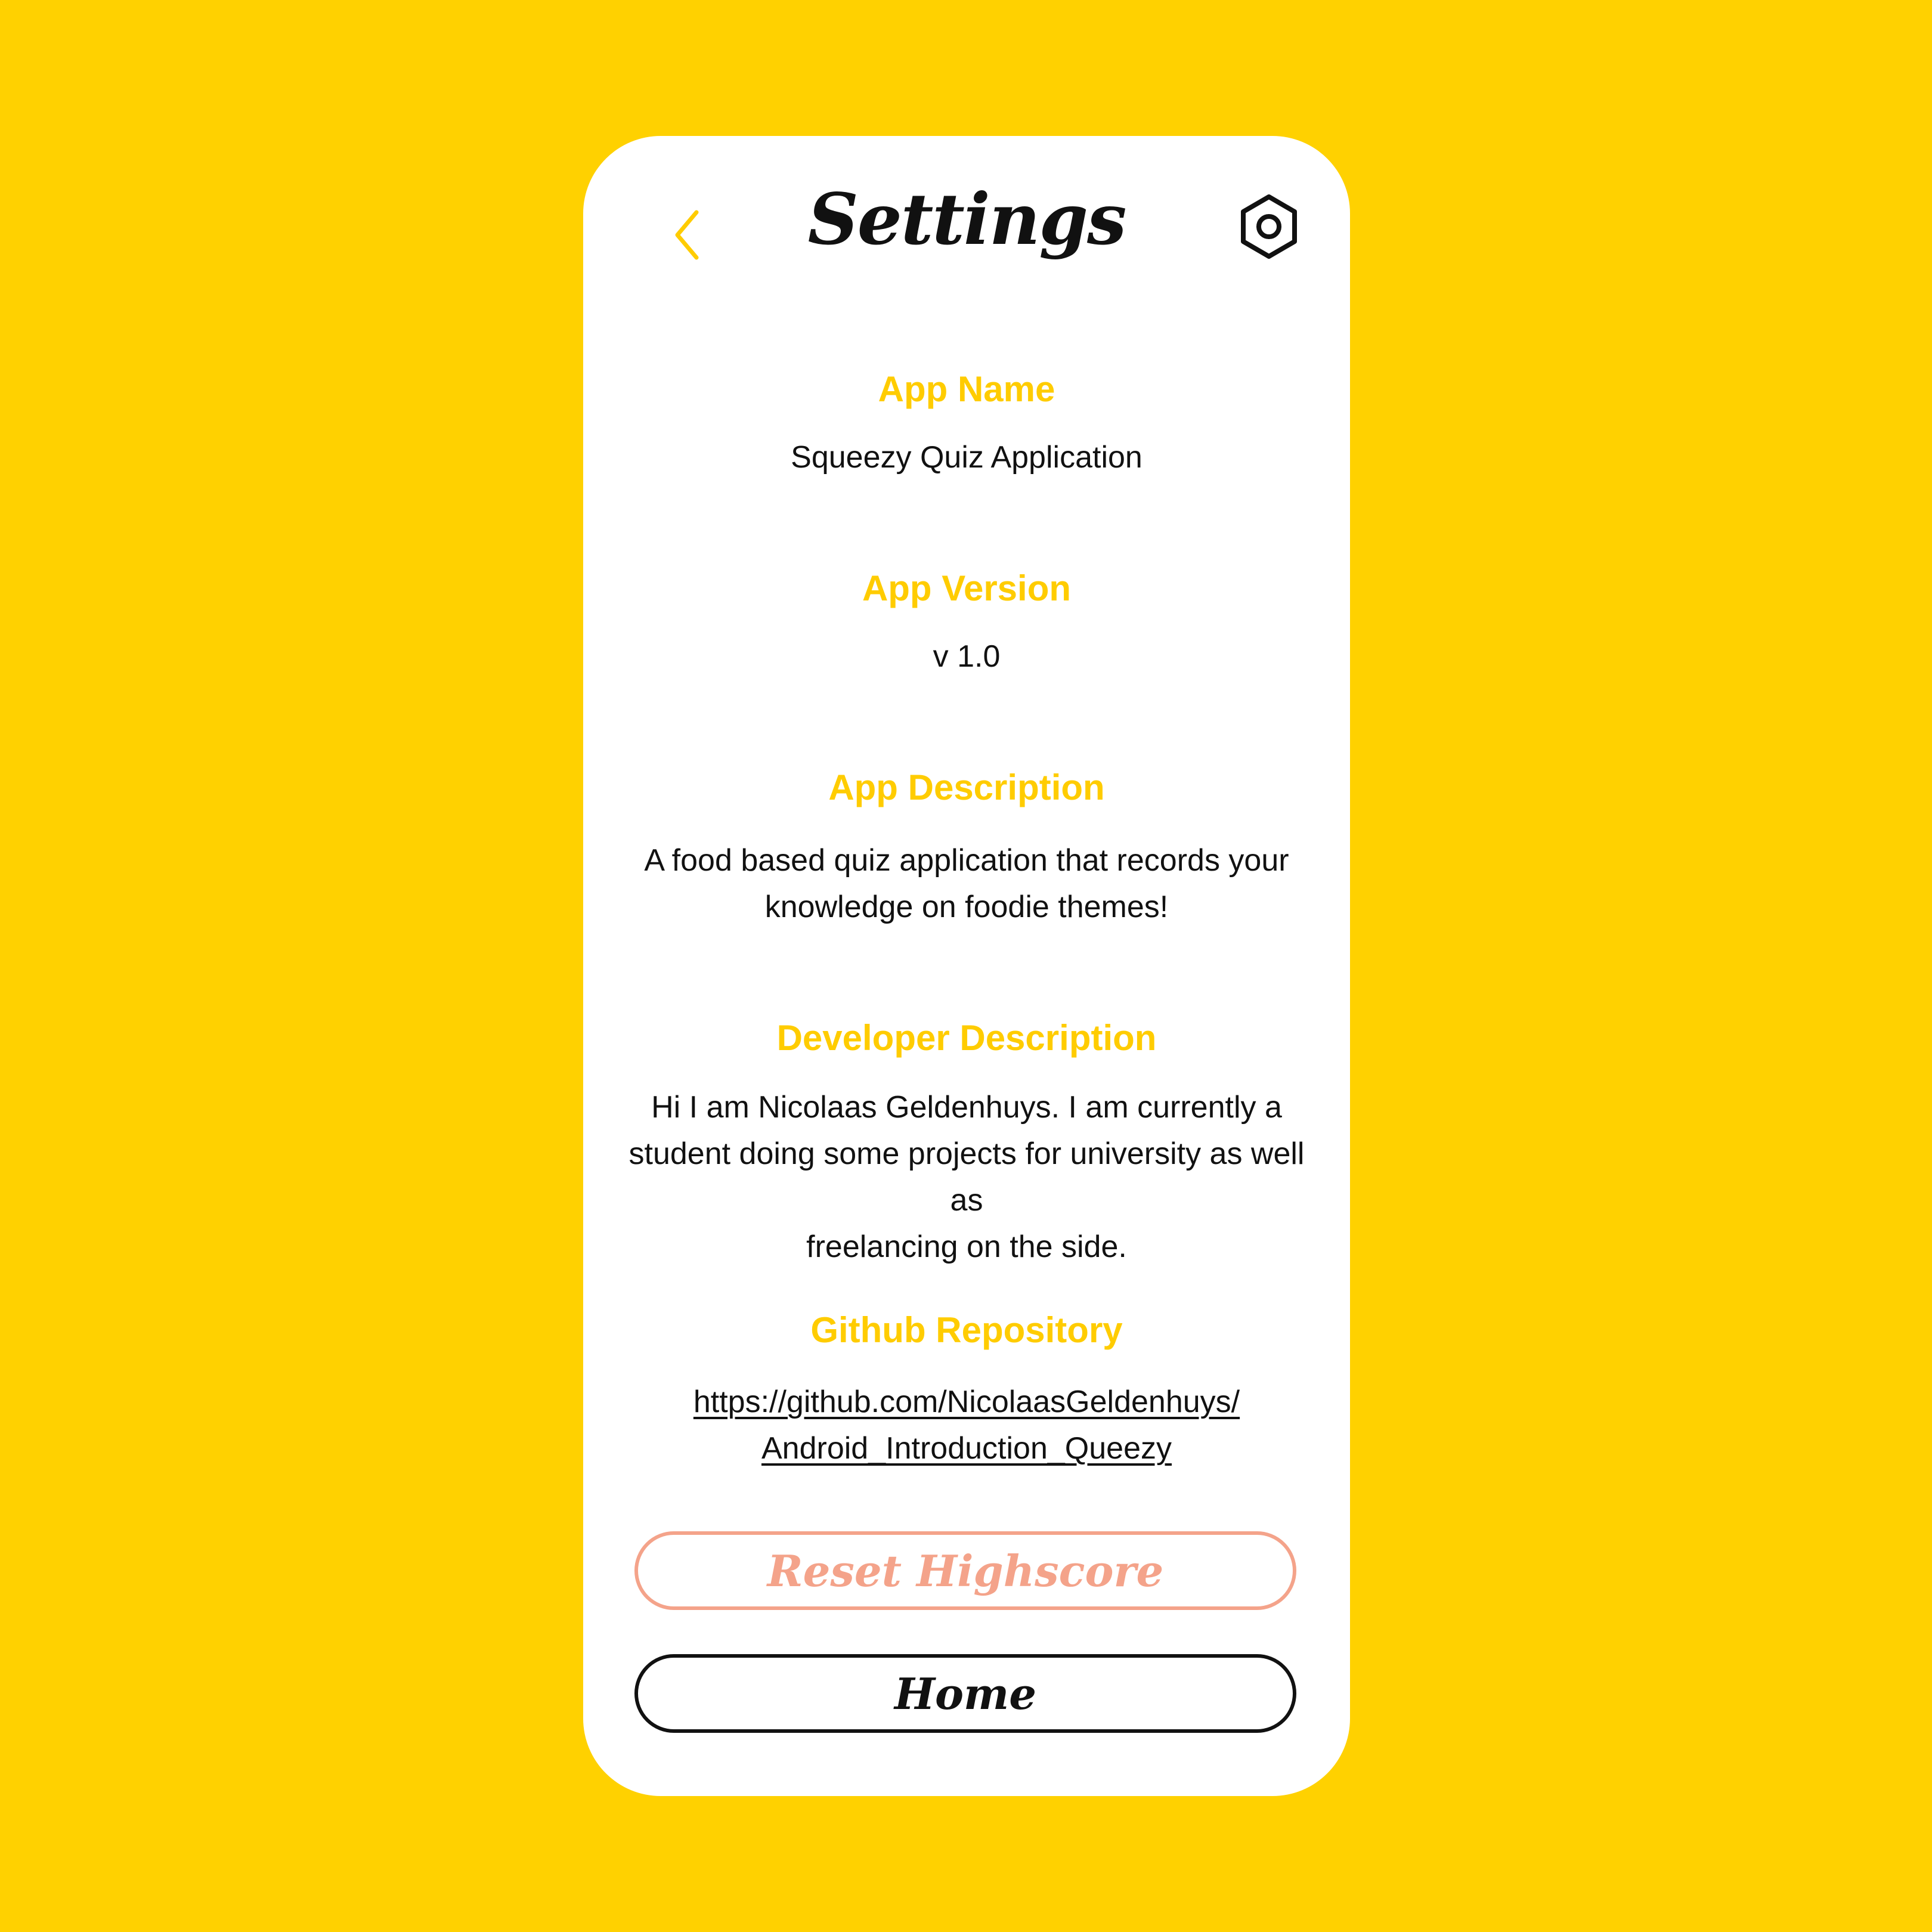  Describe the element at coordinates (967, 1247) in the screenshot. I see `developer-description-line: freelancing on the side.` at that location.